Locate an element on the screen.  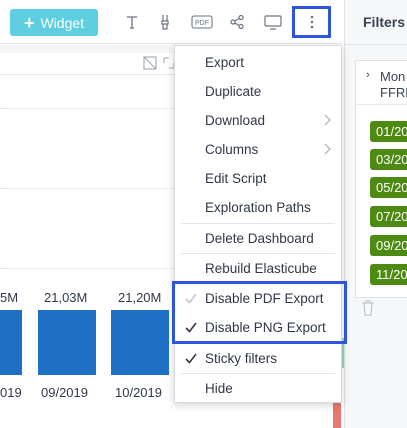
menu-item-label: Columns is located at coordinates (232, 149).